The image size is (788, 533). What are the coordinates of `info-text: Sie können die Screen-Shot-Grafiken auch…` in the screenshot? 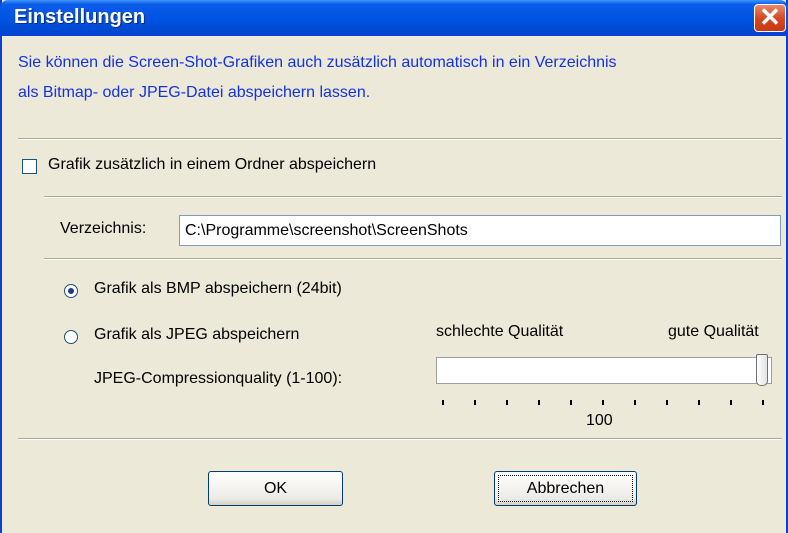 It's located at (398, 78).